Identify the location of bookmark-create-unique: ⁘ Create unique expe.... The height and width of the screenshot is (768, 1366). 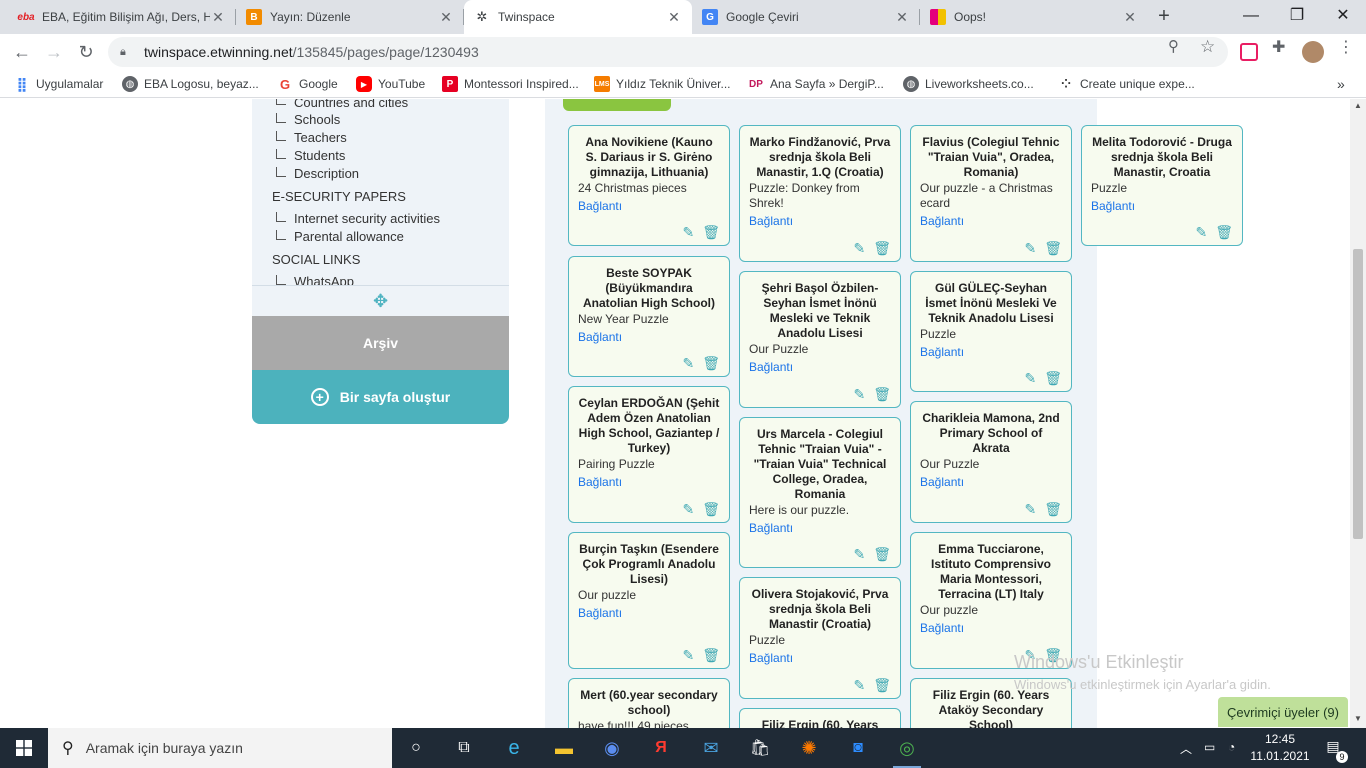
(1126, 84).